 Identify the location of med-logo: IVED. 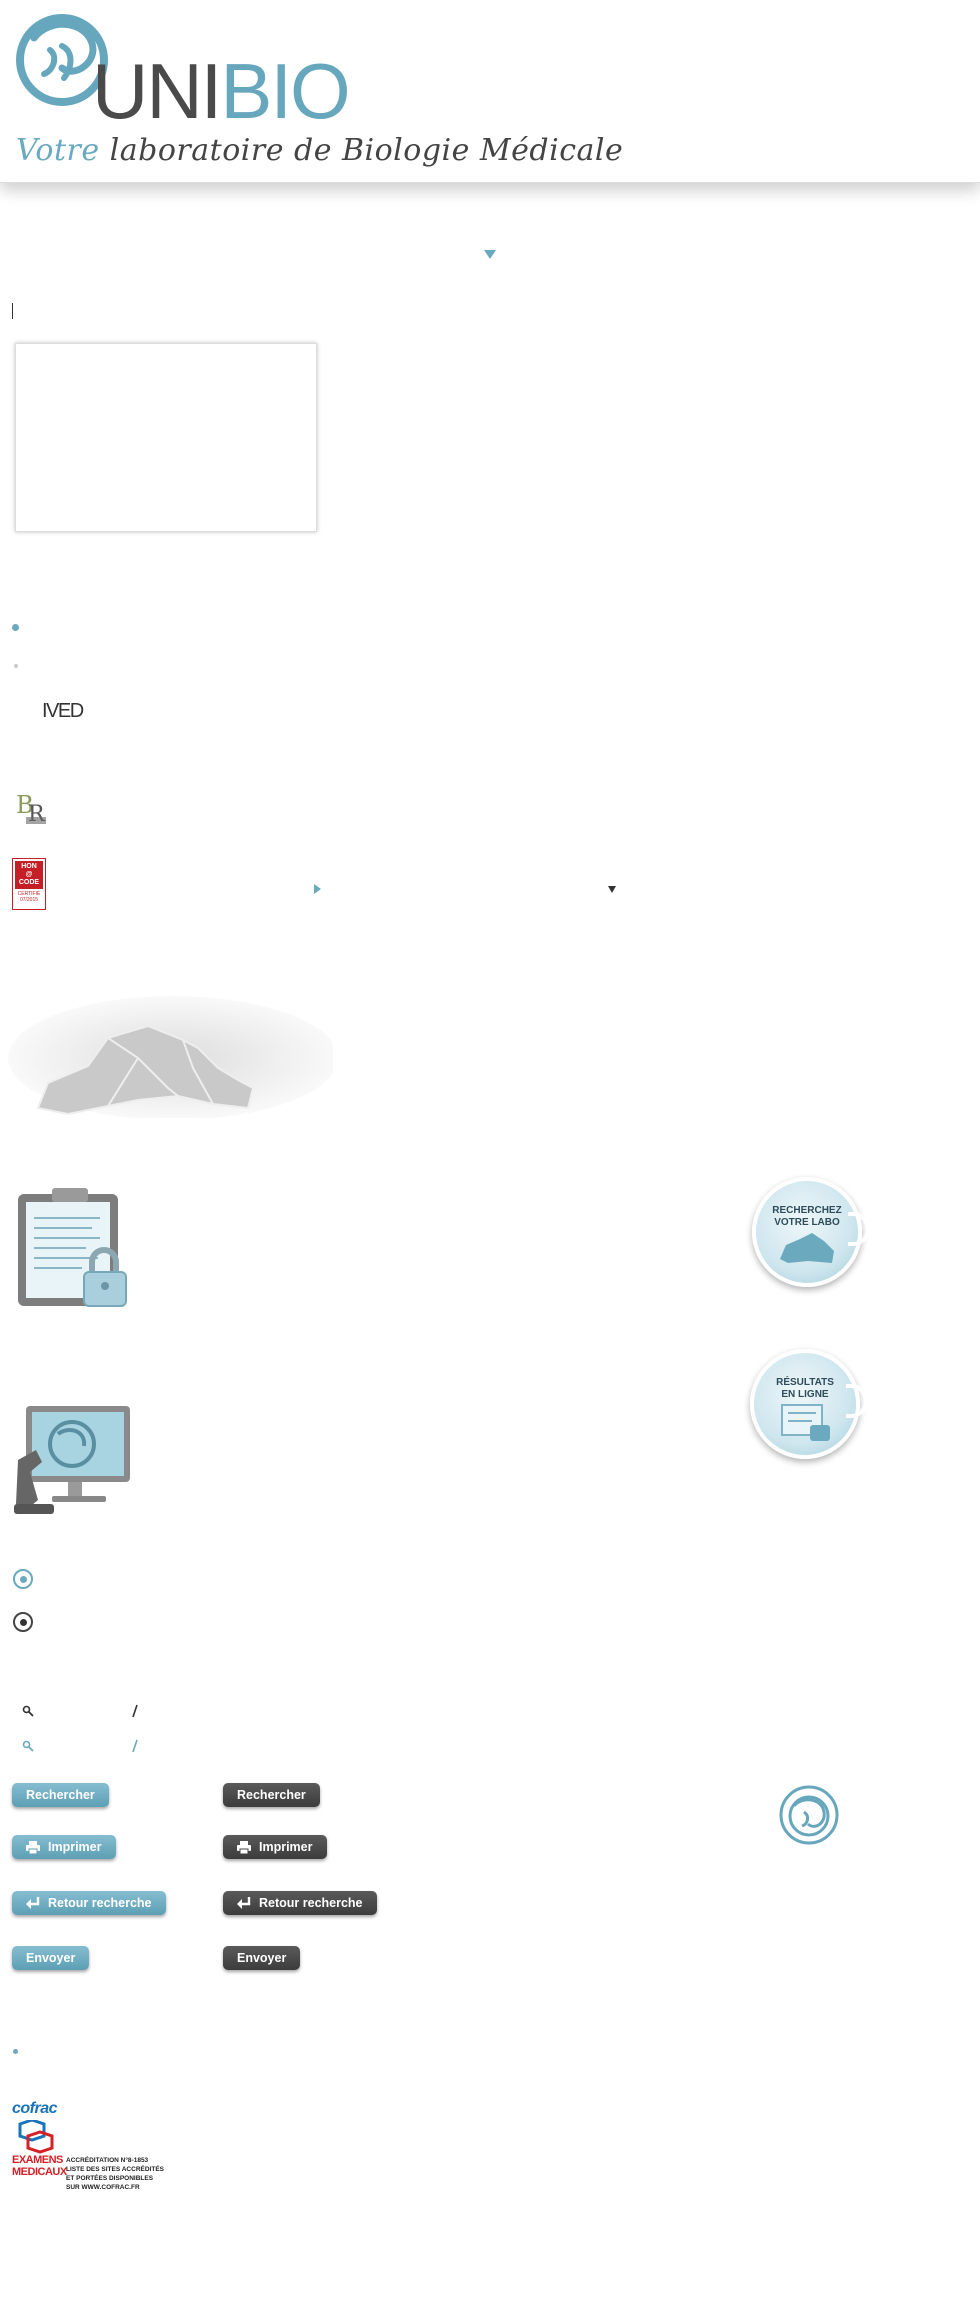
(63, 711).